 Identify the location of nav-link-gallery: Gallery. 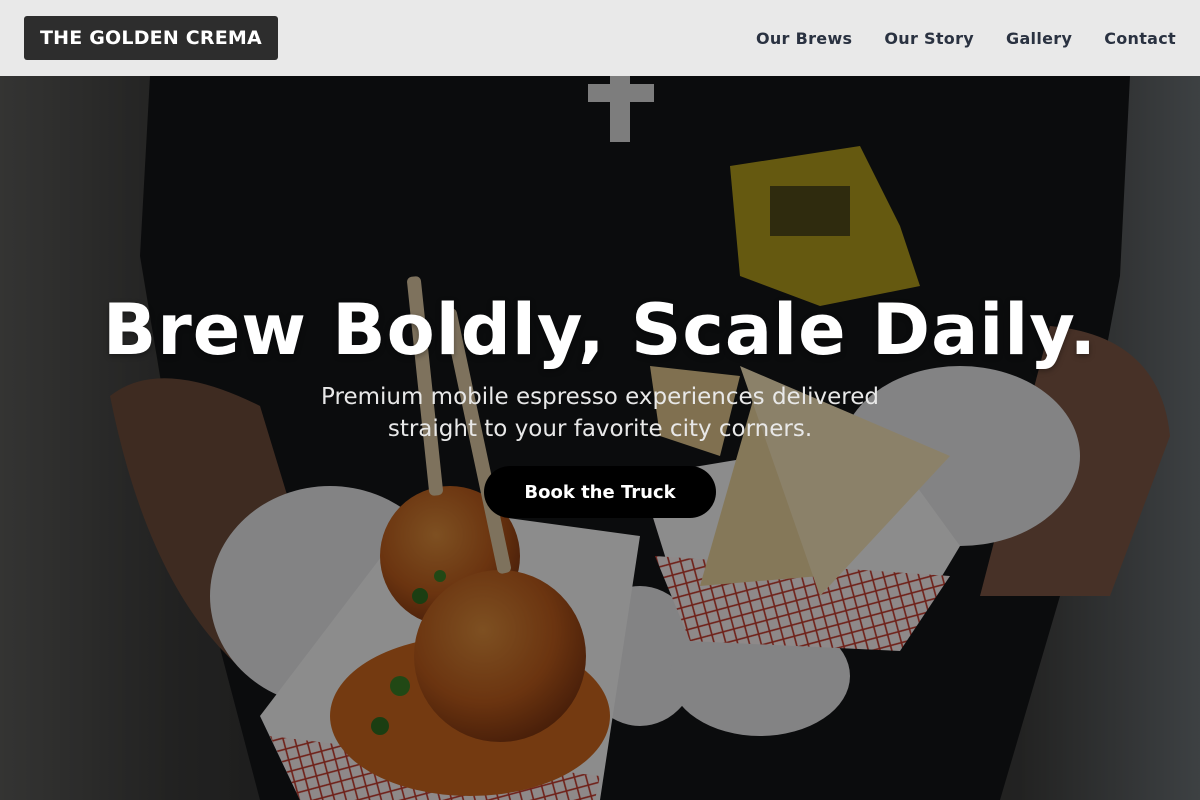
(1039, 38).